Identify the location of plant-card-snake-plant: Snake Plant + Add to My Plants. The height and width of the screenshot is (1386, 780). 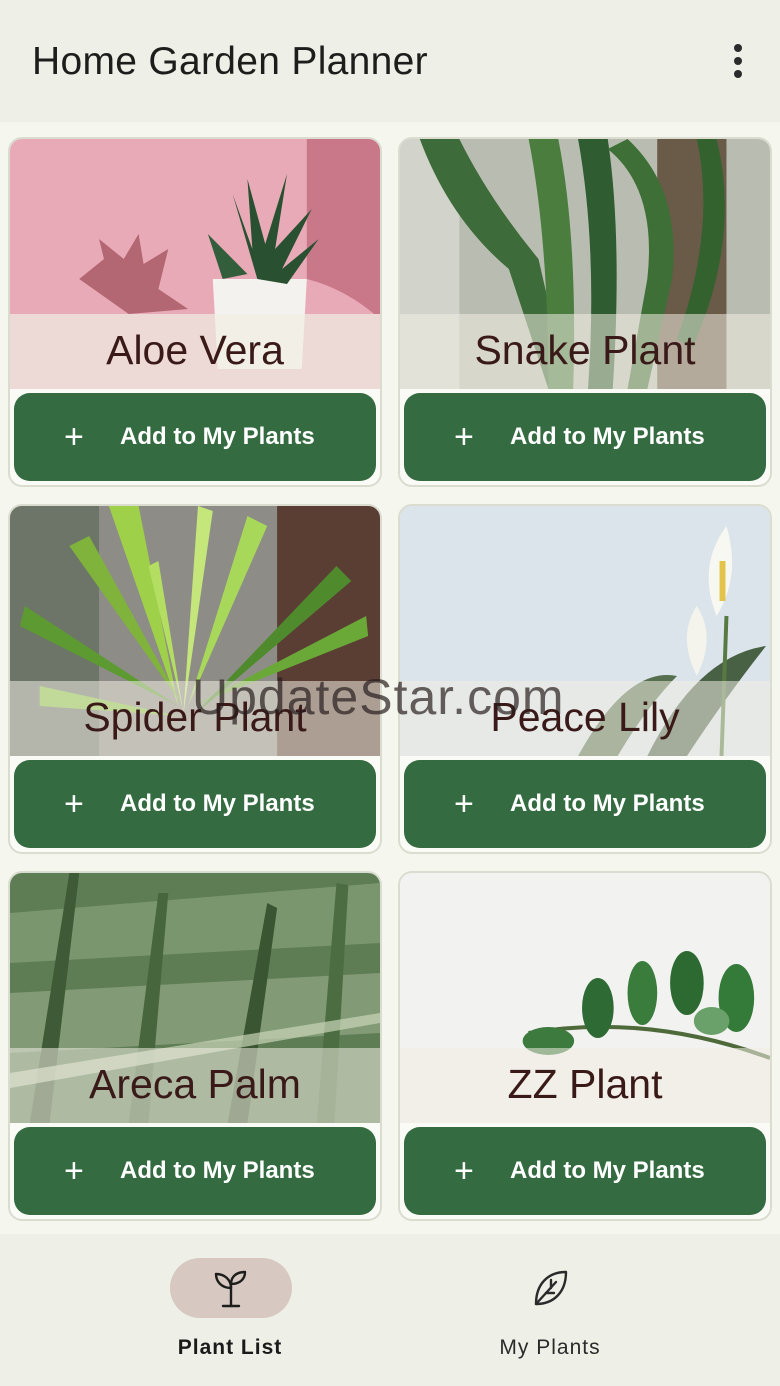
(585, 312).